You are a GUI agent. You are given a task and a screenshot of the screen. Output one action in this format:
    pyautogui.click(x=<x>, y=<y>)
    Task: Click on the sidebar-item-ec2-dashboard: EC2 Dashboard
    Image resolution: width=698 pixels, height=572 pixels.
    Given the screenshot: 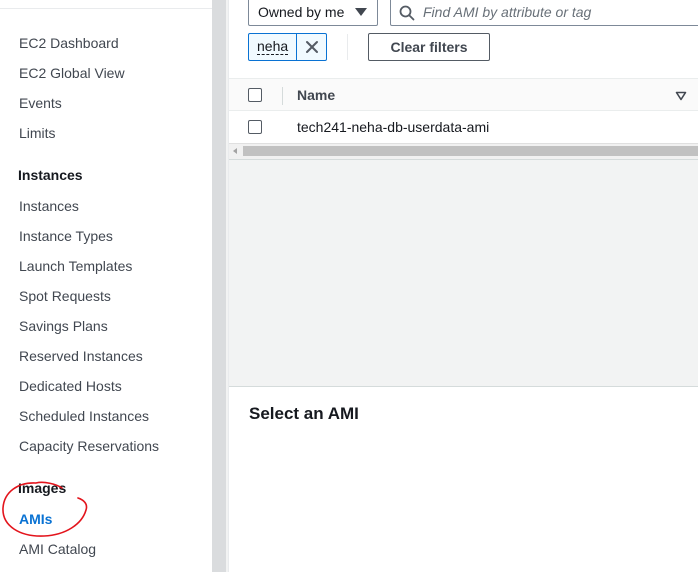 What is the action you would take?
    pyautogui.click(x=69, y=43)
    